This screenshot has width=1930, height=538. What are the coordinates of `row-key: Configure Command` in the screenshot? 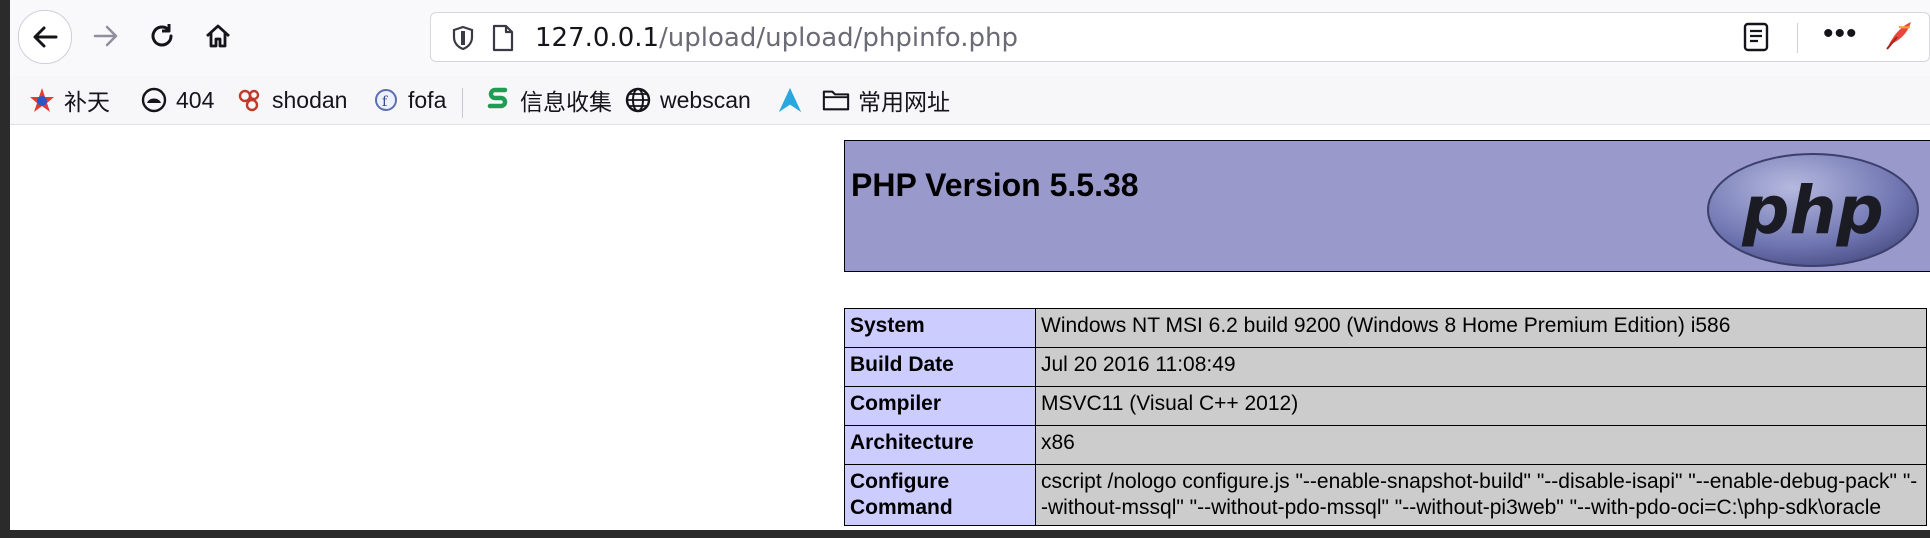 It's located at (940, 495).